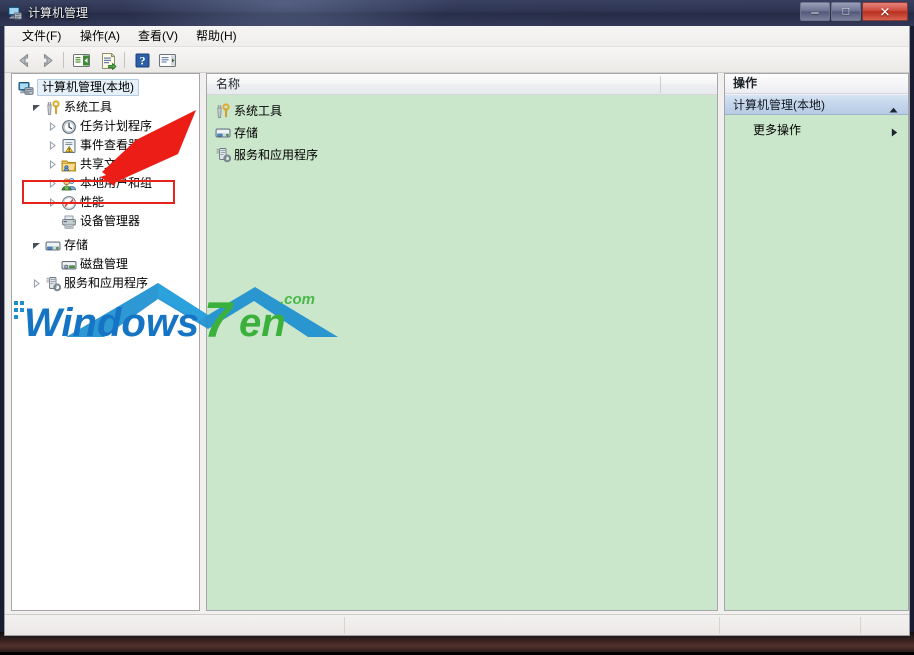 The width and height of the screenshot is (914, 655). Describe the element at coordinates (660, 84) in the screenshot. I see `column-divider` at that location.